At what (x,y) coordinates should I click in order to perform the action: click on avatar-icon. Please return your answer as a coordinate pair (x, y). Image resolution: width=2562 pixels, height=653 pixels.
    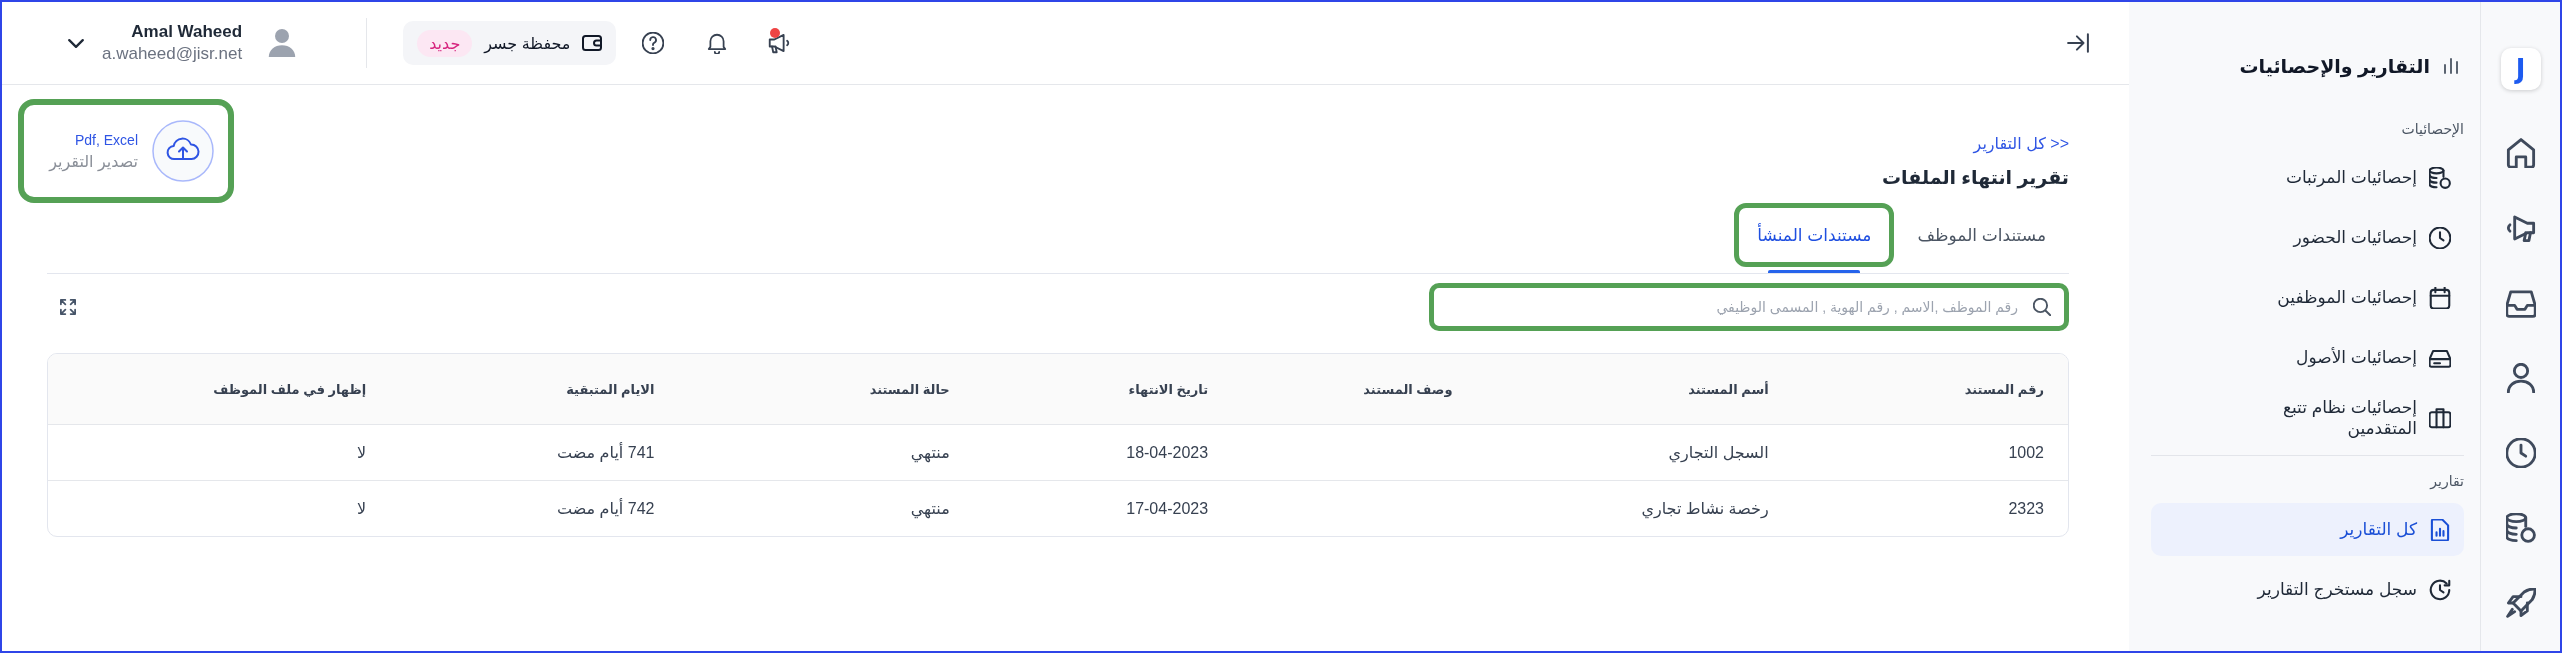
    Looking at the image, I should click on (282, 43).